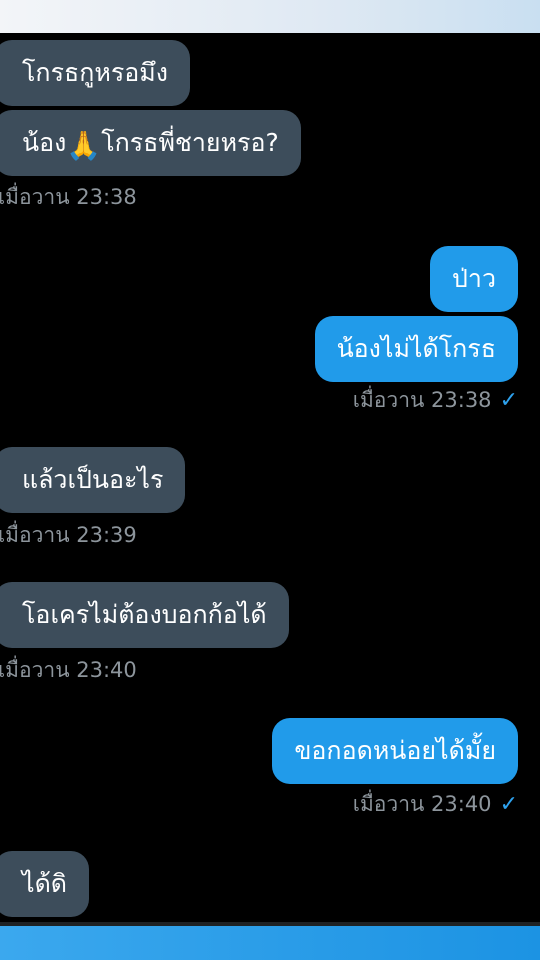 Image resolution: width=540 pixels, height=960 pixels. I want to click on incoming-message-bubble: โกรธกูหรอมึง, so click(95, 73).